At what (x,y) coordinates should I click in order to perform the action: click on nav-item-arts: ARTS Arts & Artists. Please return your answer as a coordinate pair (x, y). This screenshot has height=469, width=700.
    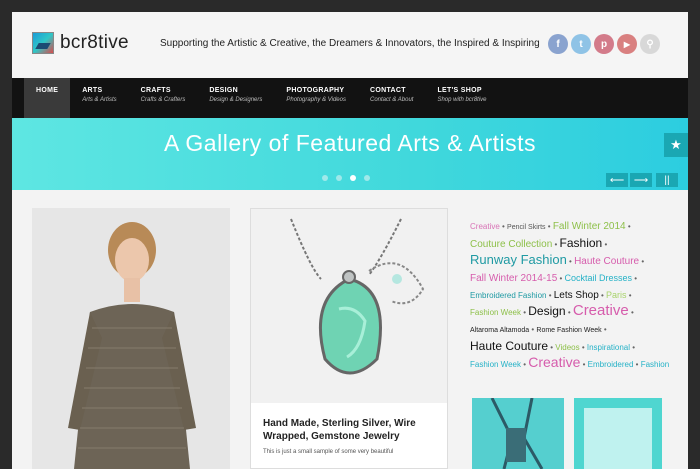
    Looking at the image, I should click on (99, 98).